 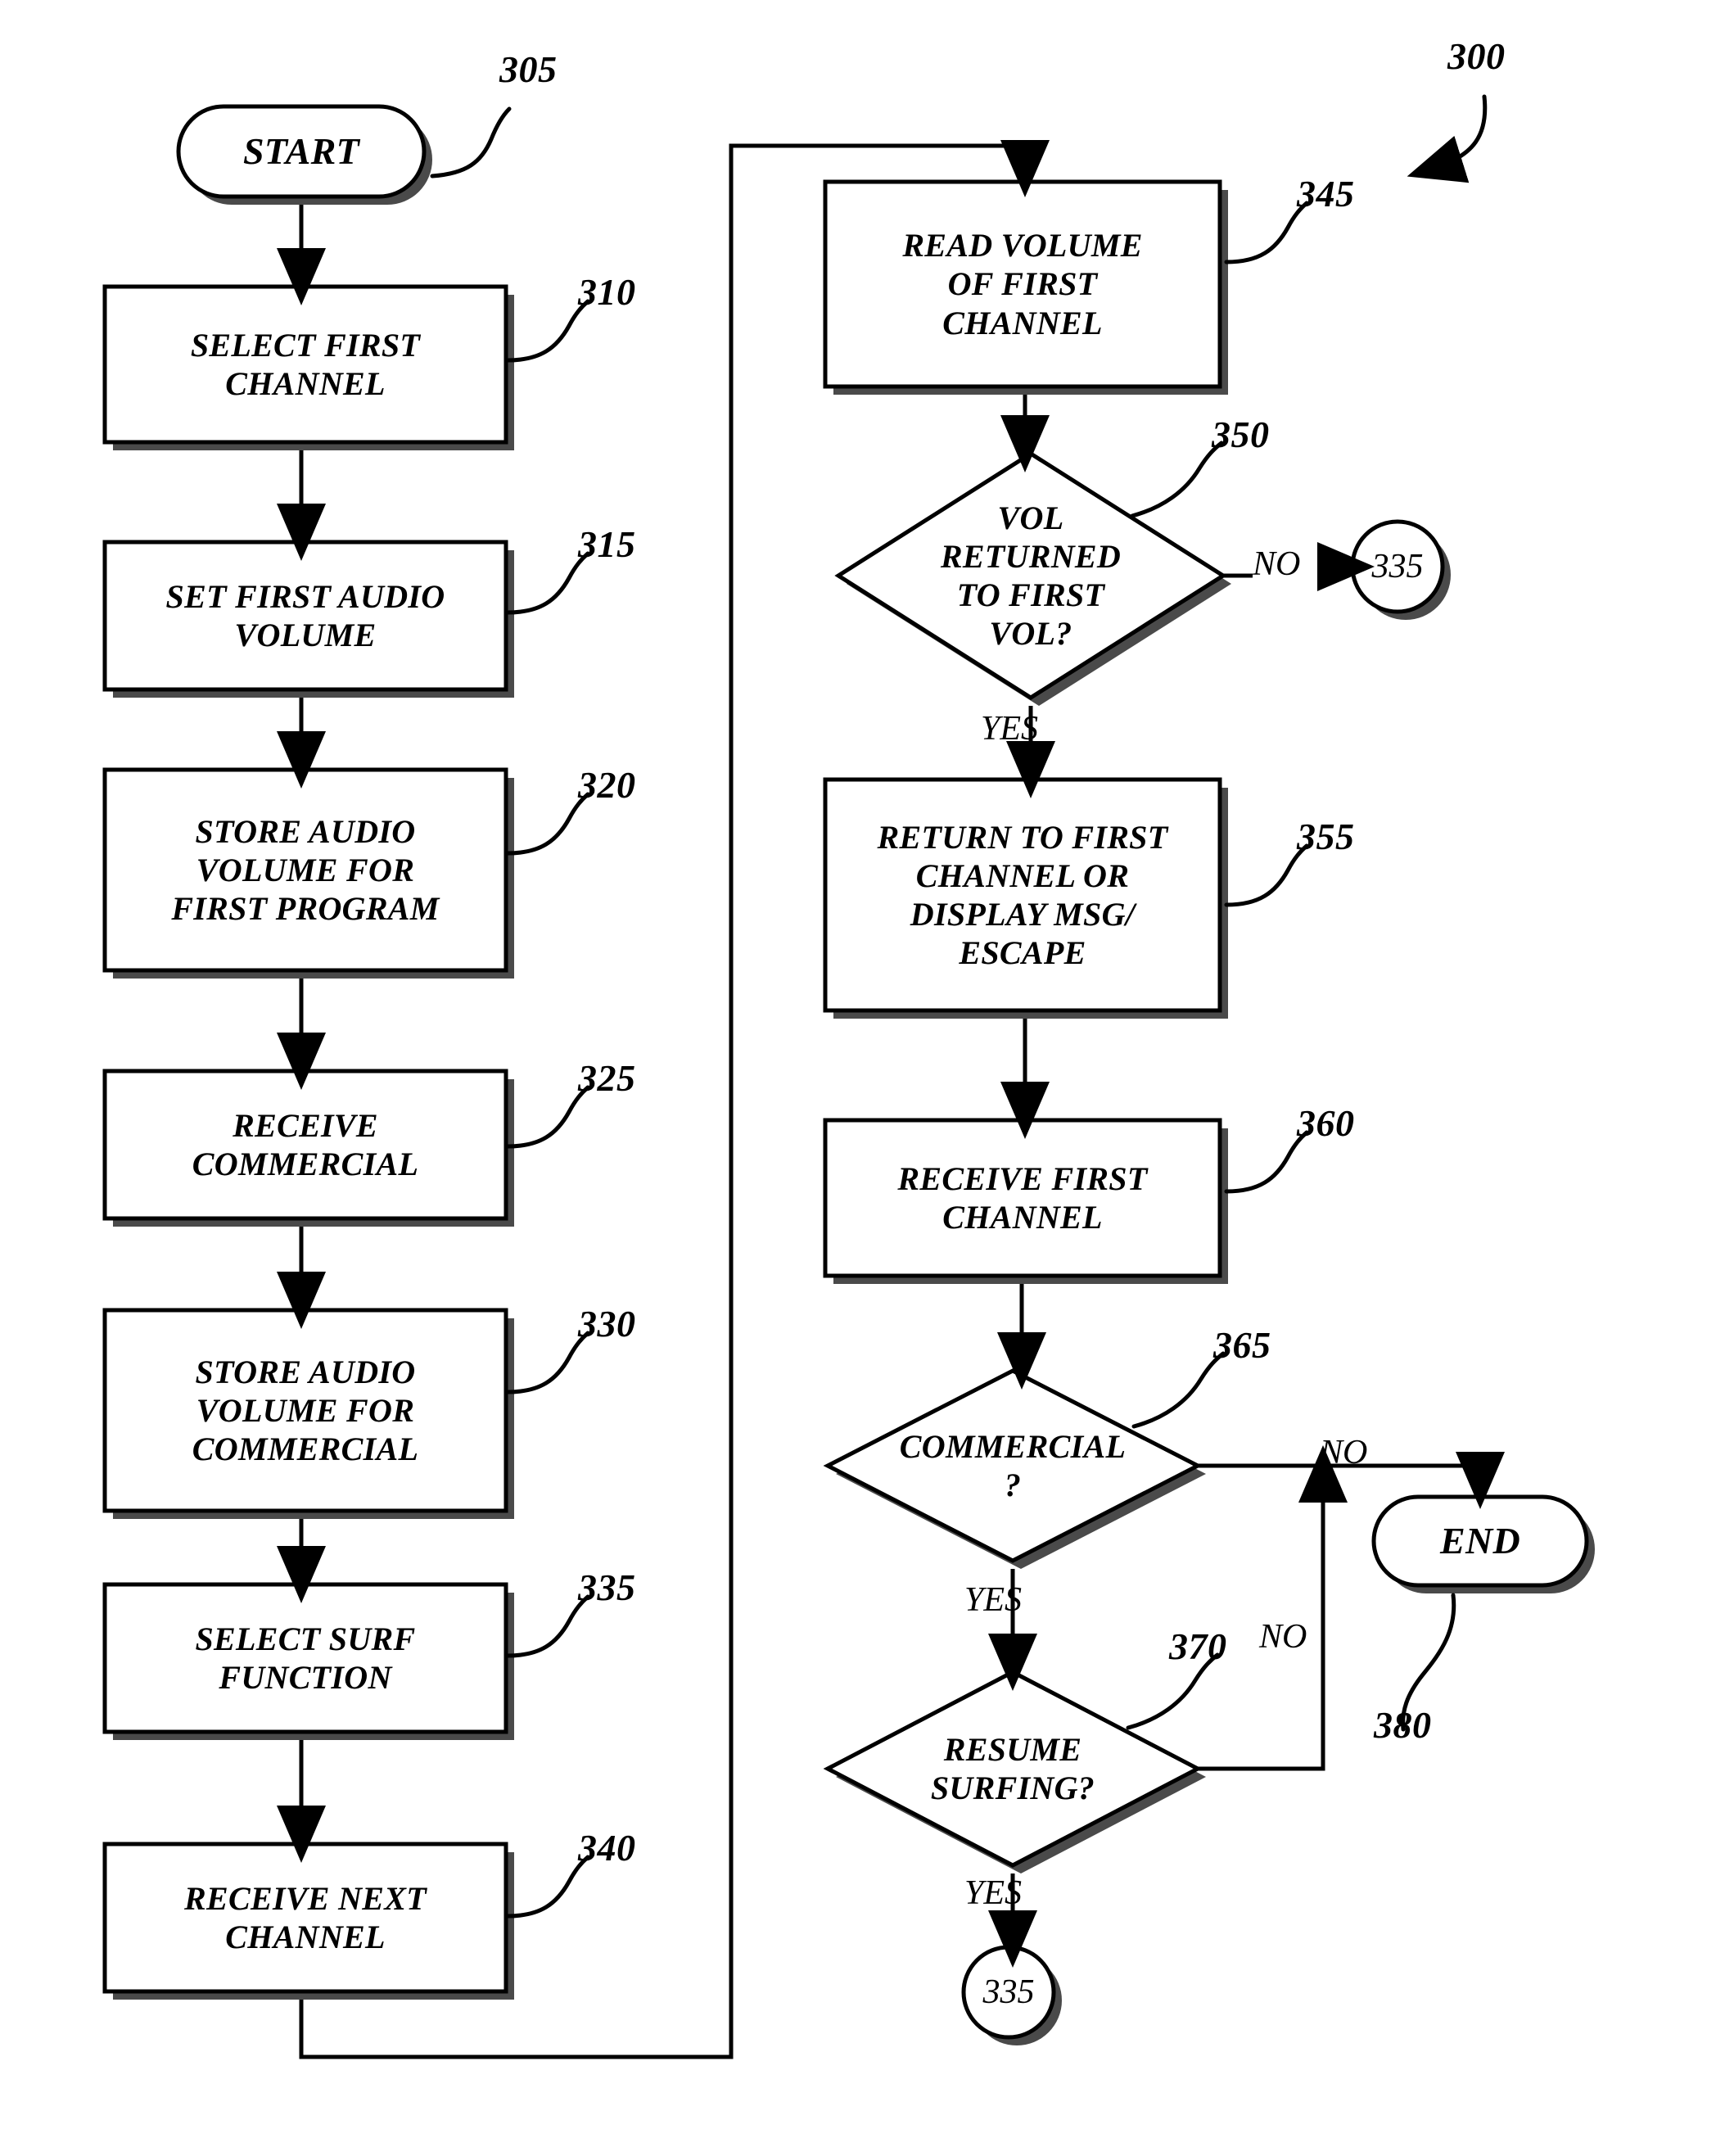 What do you see at coordinates (607, 1078) in the screenshot?
I see `ref-numeral-325: 325` at bounding box center [607, 1078].